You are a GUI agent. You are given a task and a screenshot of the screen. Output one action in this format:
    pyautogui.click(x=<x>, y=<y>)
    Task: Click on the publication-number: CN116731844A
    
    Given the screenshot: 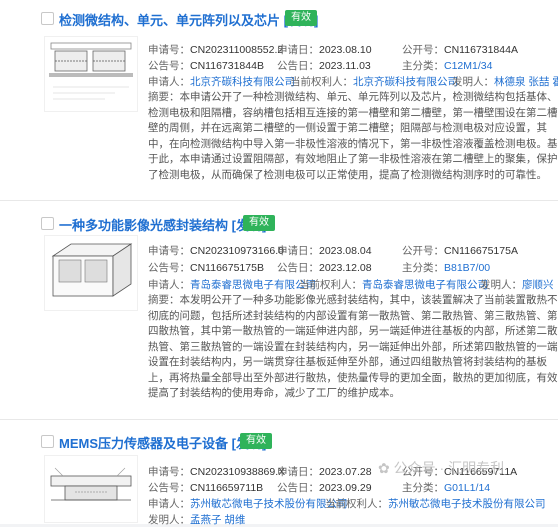 What is the action you would take?
    pyautogui.click(x=481, y=50)
    